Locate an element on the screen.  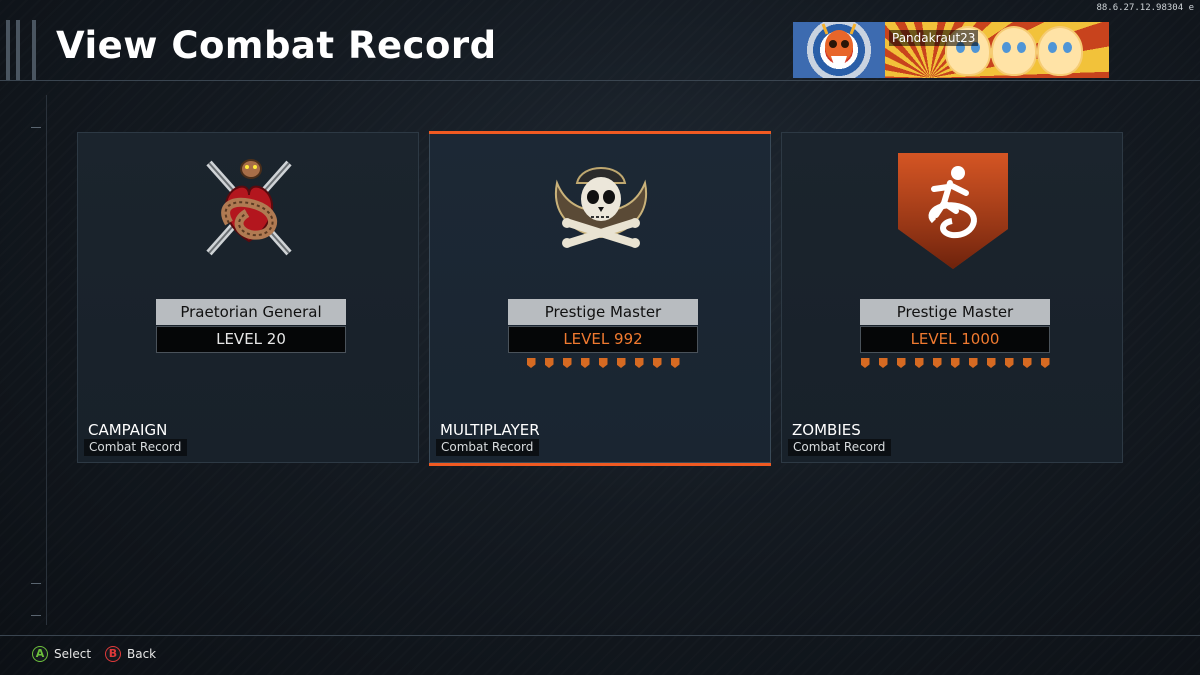
mode-name: MULTIPLAYER is located at coordinates (490, 430).